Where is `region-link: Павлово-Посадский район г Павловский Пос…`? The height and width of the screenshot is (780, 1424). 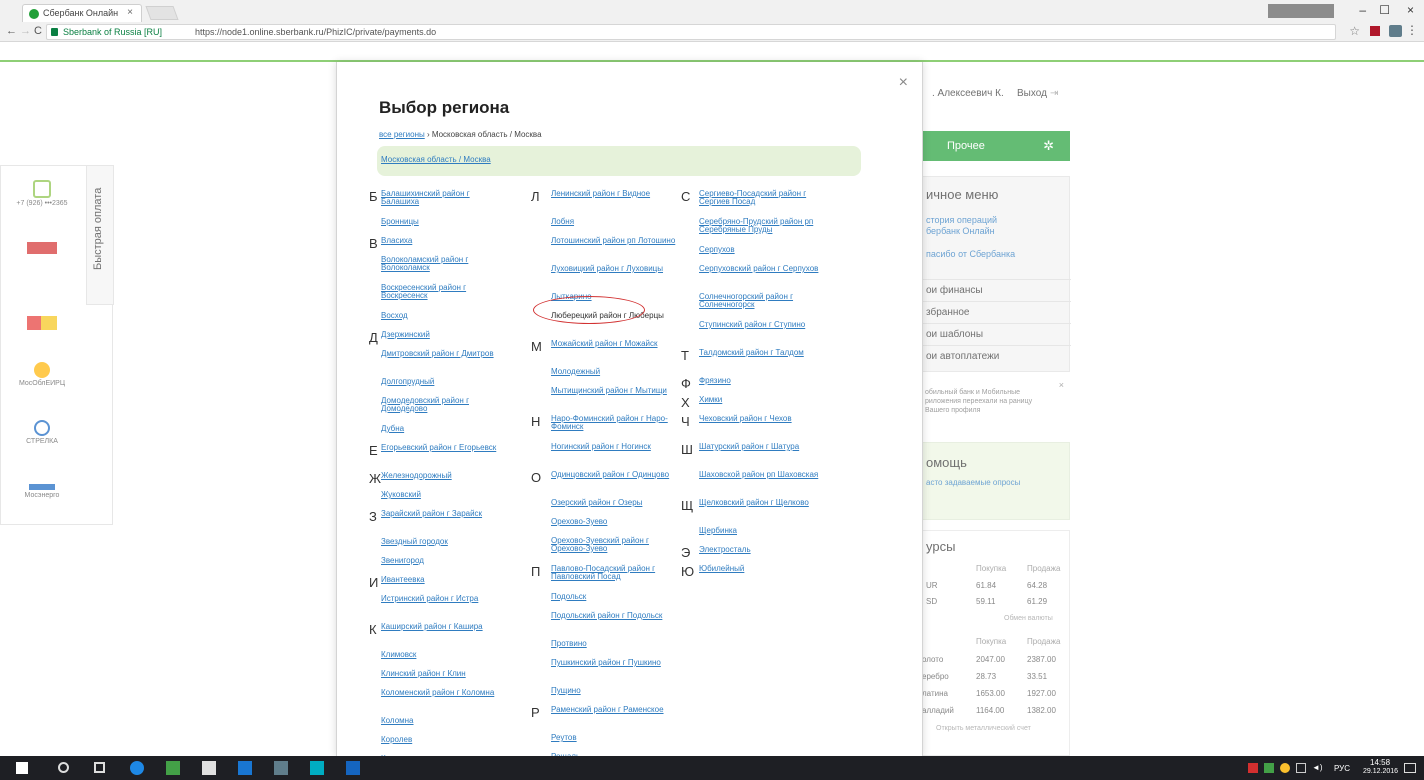
region-link: Павлово-Посадский район г Павловский Пос… is located at coordinates (615, 573).